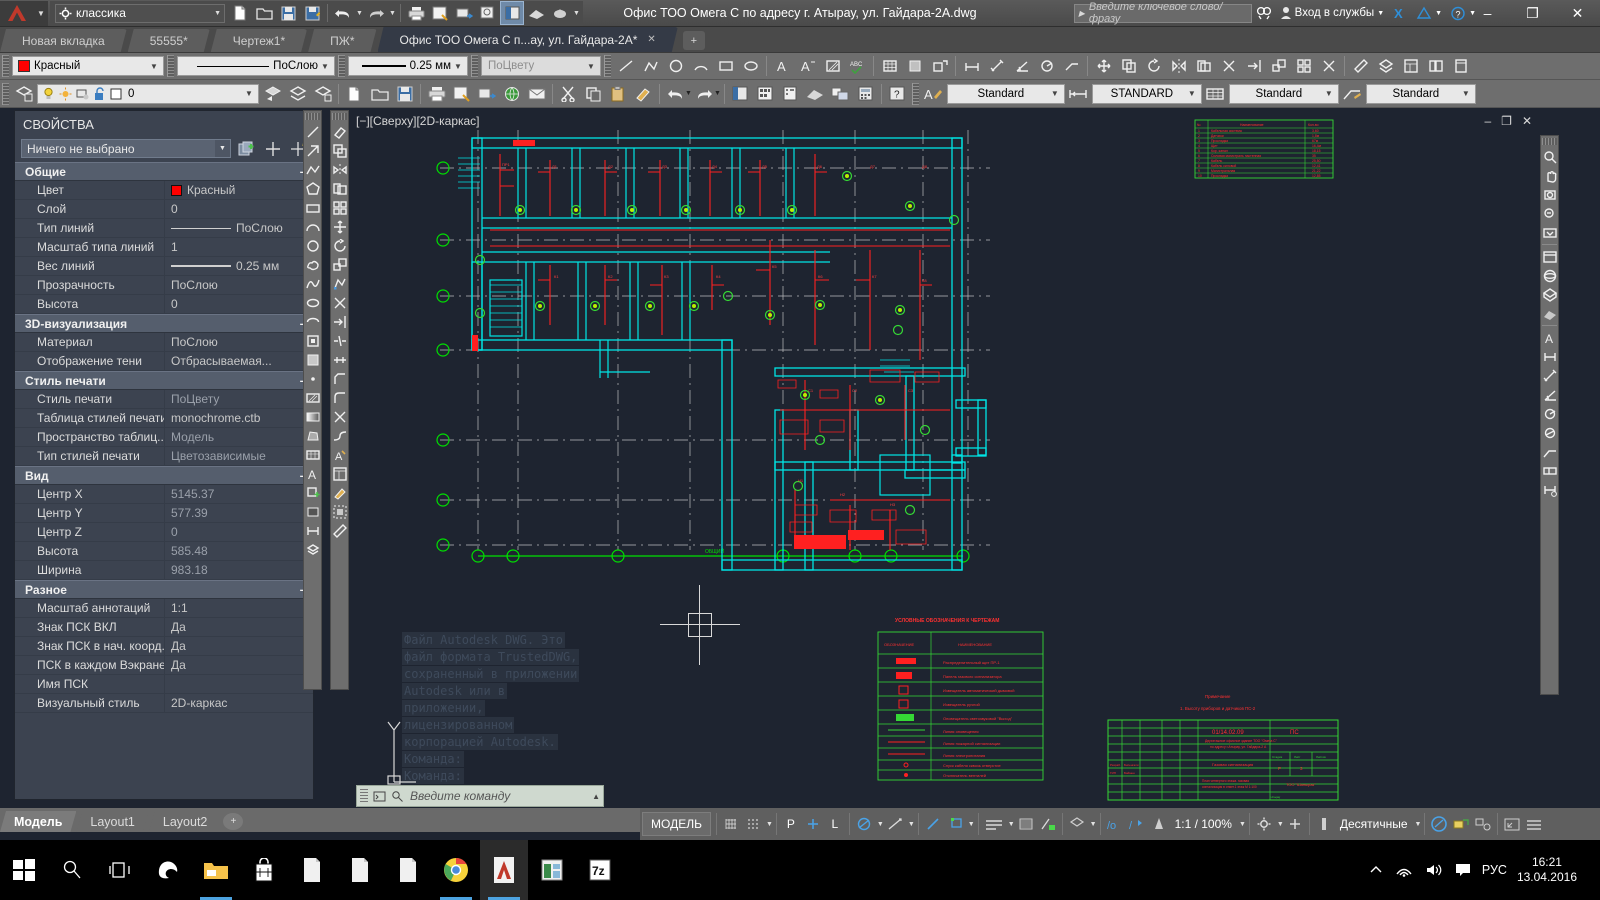 The height and width of the screenshot is (900, 1600). What do you see at coordinates (1549, 275) in the screenshot?
I see `3dorbit-tool` at bounding box center [1549, 275].